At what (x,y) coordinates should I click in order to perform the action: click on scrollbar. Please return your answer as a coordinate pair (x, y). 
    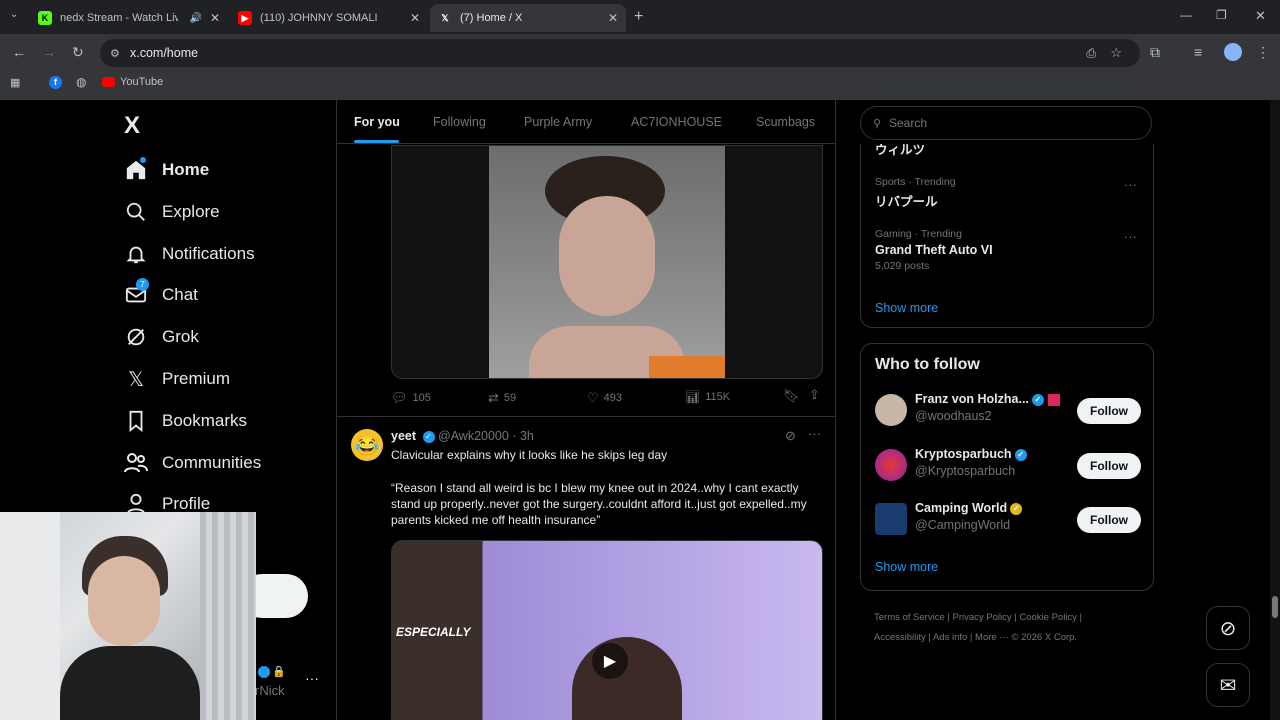
    Looking at the image, I should click on (1275, 410).